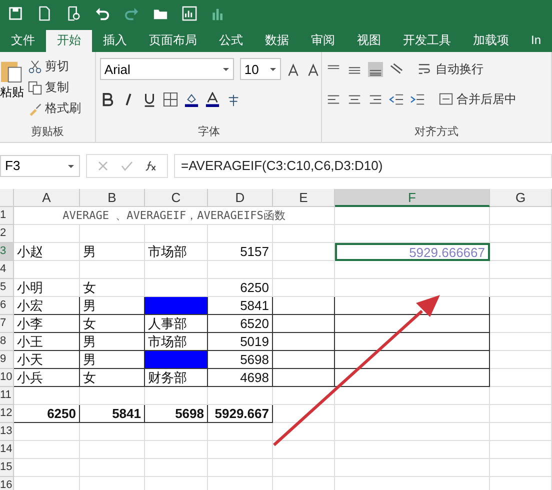 The height and width of the screenshot is (490, 552). I want to click on table-cell: 5929.667, so click(240, 414).